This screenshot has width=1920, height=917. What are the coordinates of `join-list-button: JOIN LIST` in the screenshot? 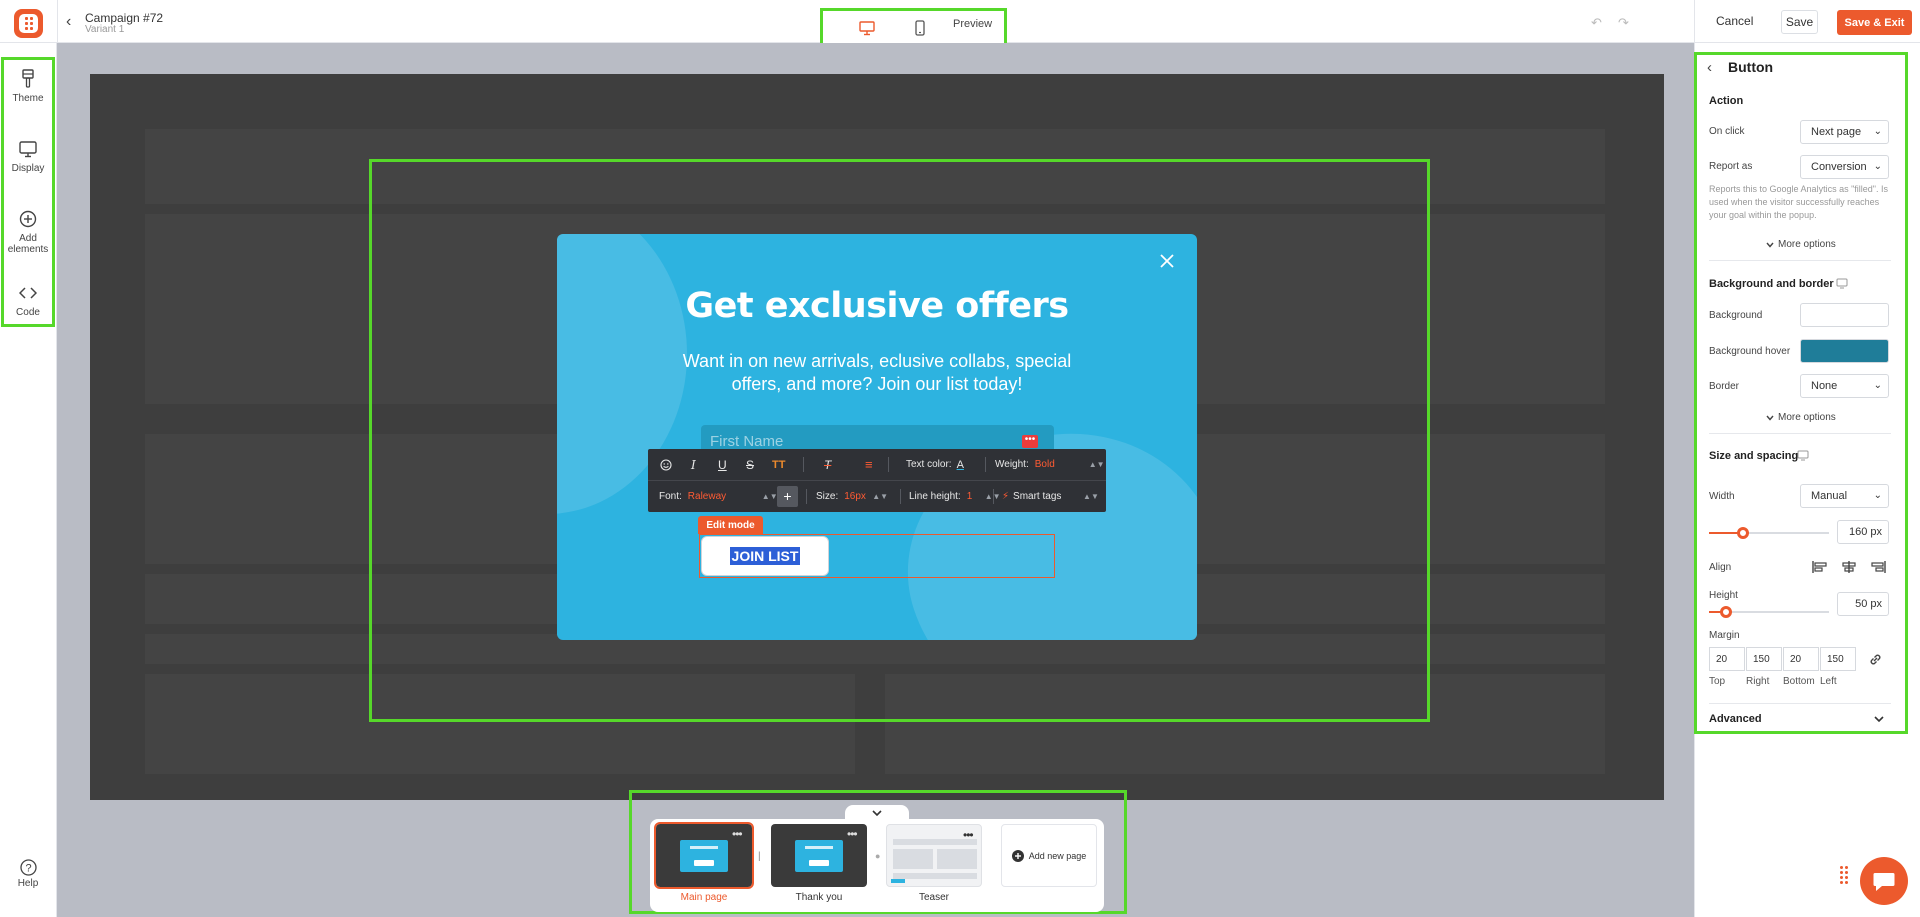 It's located at (765, 556).